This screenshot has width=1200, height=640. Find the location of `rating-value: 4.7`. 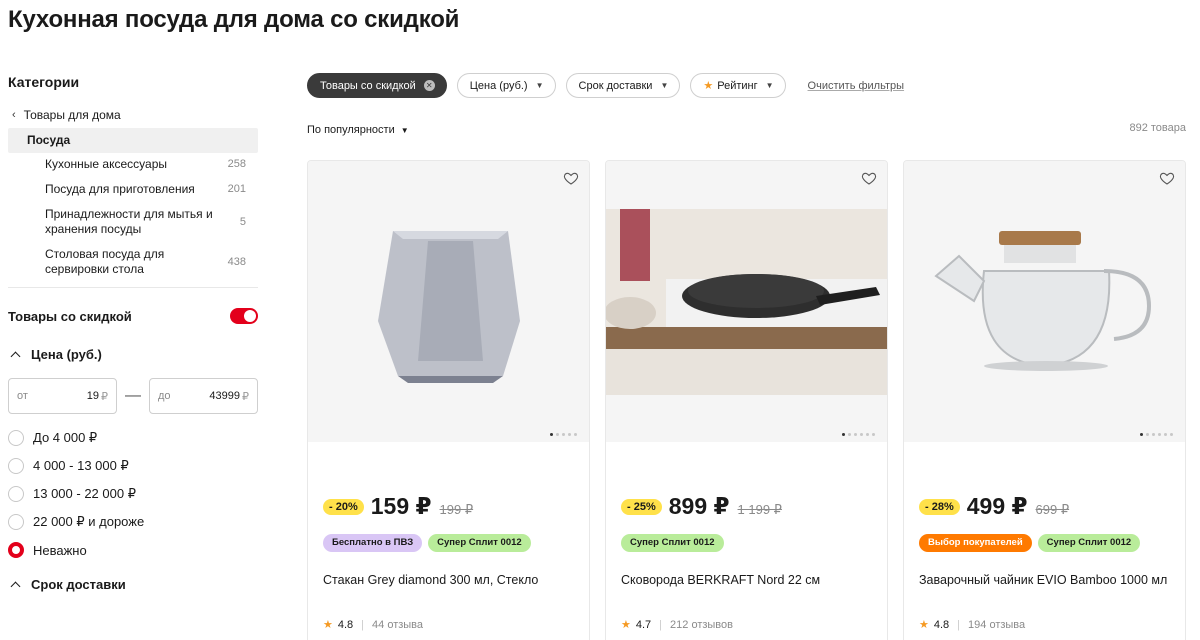

rating-value: 4.7 is located at coordinates (643, 624).